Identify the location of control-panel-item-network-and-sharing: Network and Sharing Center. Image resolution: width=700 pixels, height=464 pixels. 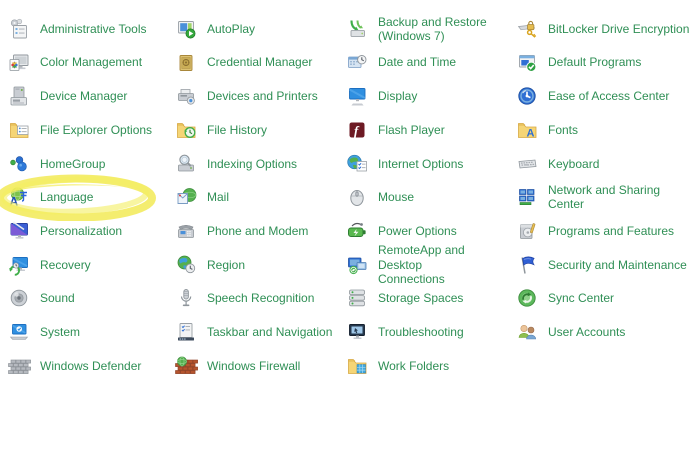
(605, 197).